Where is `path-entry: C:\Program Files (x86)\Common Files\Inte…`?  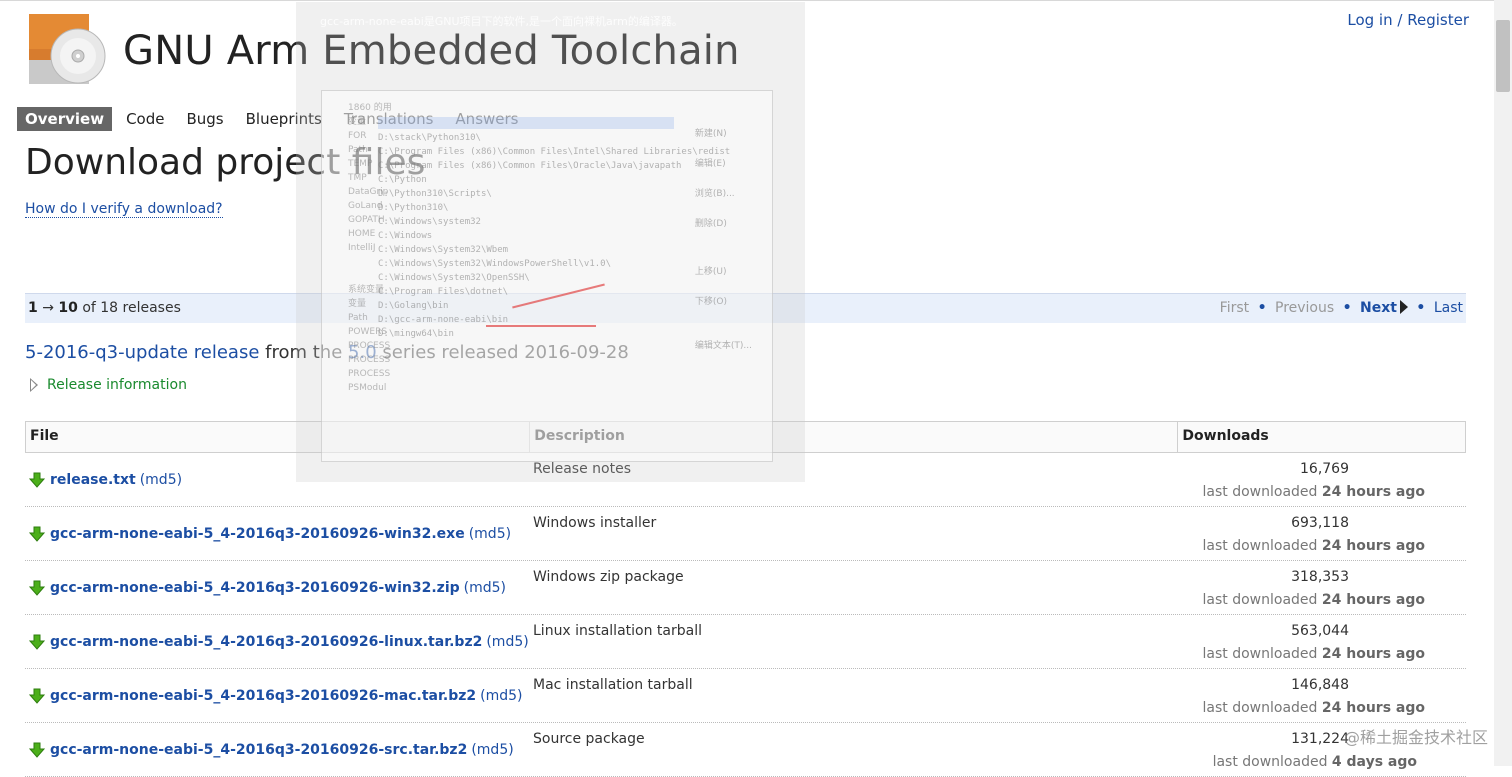 path-entry: C:\Program Files (x86)\Common Files\Inte… is located at coordinates (554, 152).